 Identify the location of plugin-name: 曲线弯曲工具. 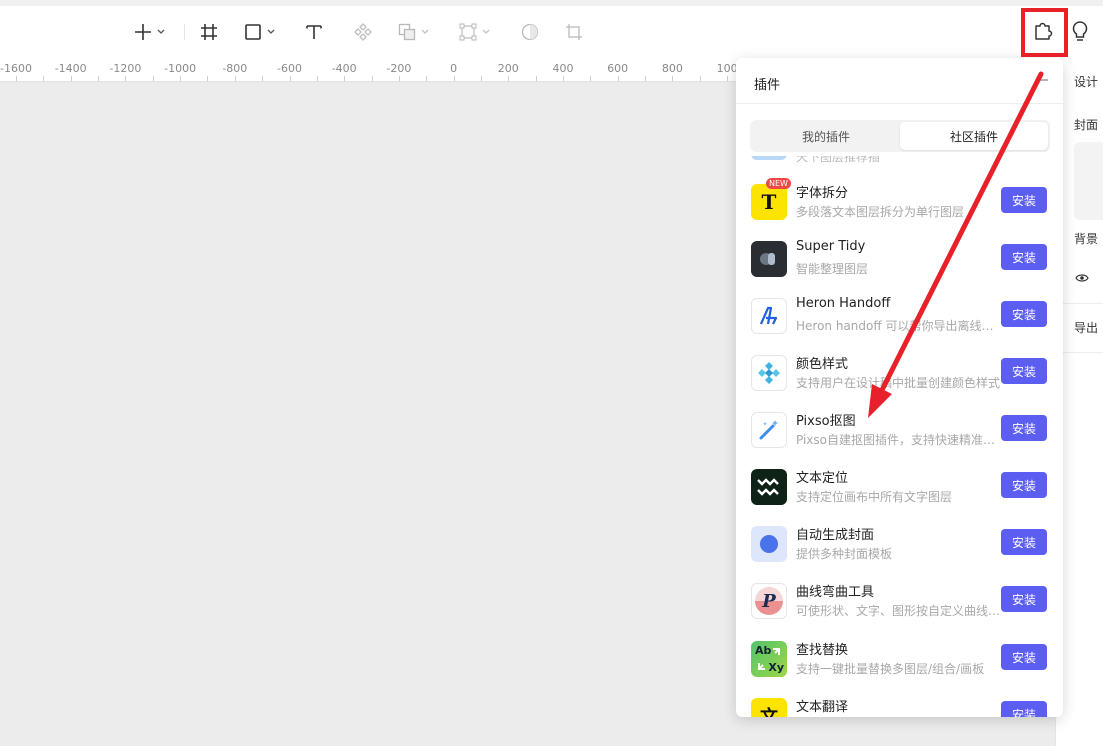
(835, 592).